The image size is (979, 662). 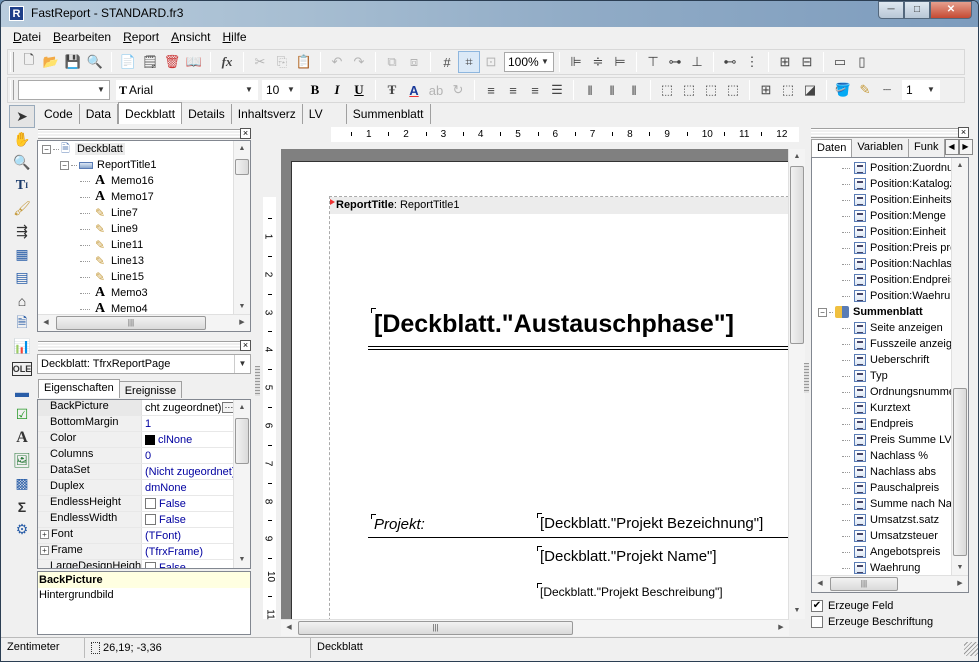 What do you see at coordinates (796, 384) in the screenshot?
I see `canvas-vscrollbar: ▲ ▼` at bounding box center [796, 384].